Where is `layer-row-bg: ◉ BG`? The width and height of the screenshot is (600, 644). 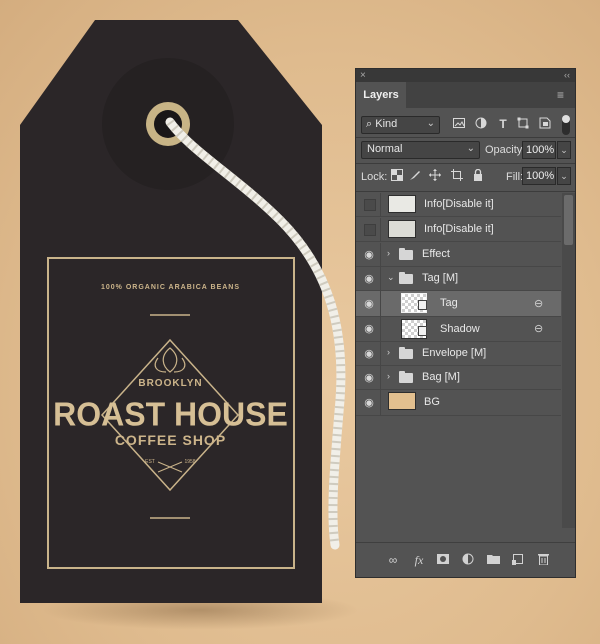
layer-row-bg: ◉ BG is located at coordinates (458, 403).